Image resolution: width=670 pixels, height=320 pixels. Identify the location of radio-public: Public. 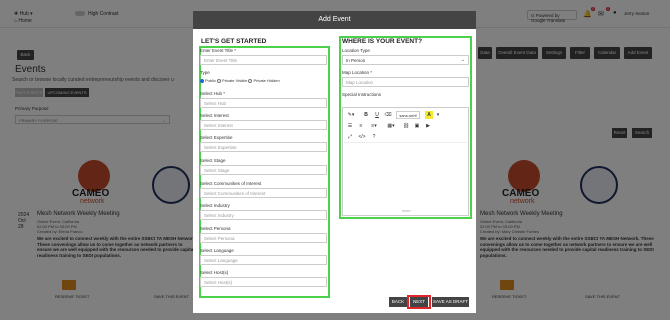
(208, 80).